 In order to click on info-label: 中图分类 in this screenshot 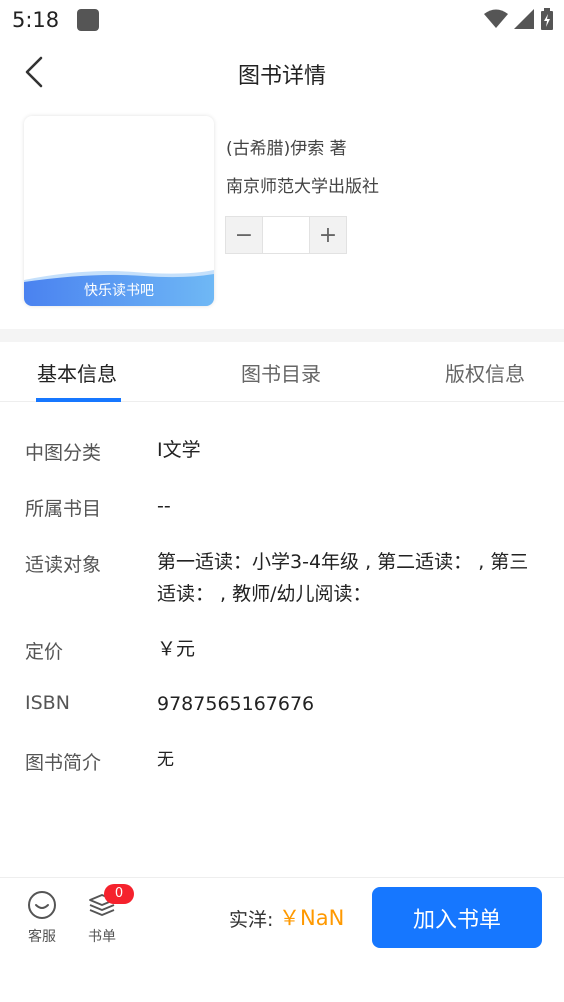, I will do `click(63, 453)`.